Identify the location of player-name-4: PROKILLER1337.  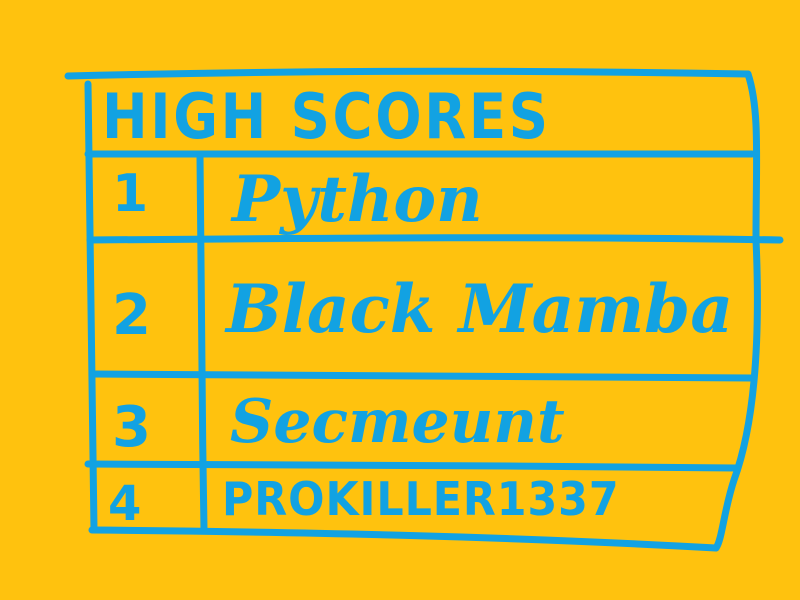
(421, 499).